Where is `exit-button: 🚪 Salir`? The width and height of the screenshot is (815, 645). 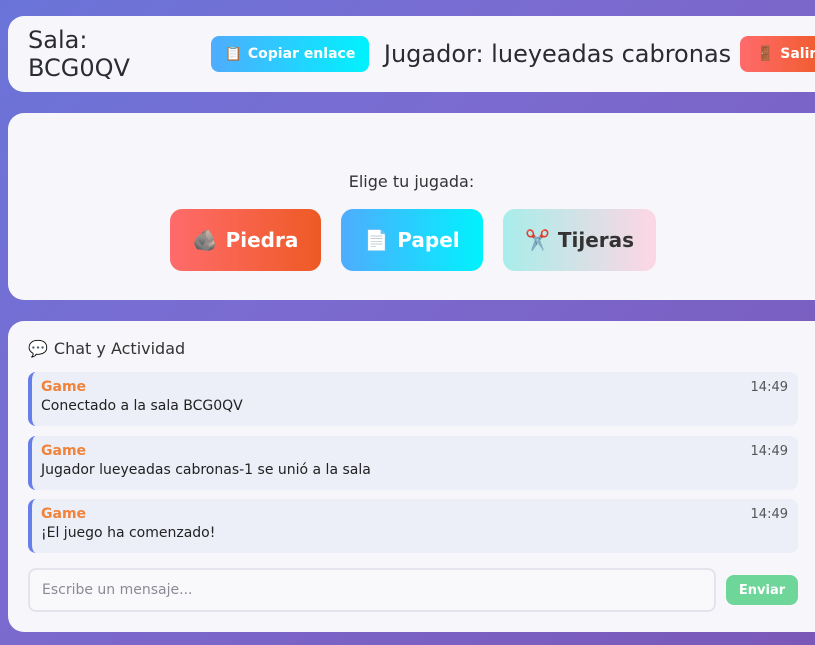 exit-button: 🚪 Salir is located at coordinates (777, 54).